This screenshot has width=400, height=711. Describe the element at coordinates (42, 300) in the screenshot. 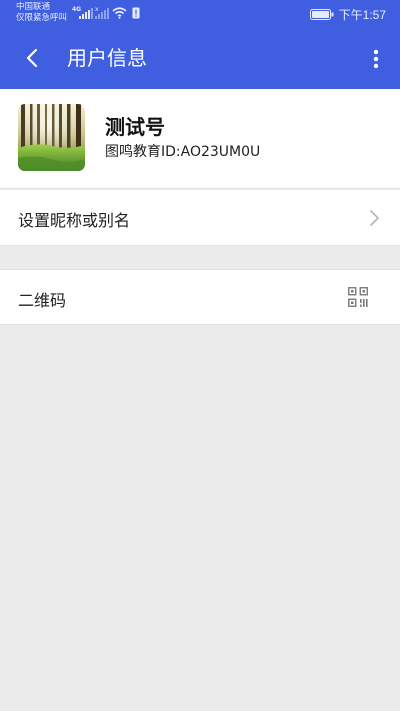

I see `qrcode-label: 二维码` at that location.